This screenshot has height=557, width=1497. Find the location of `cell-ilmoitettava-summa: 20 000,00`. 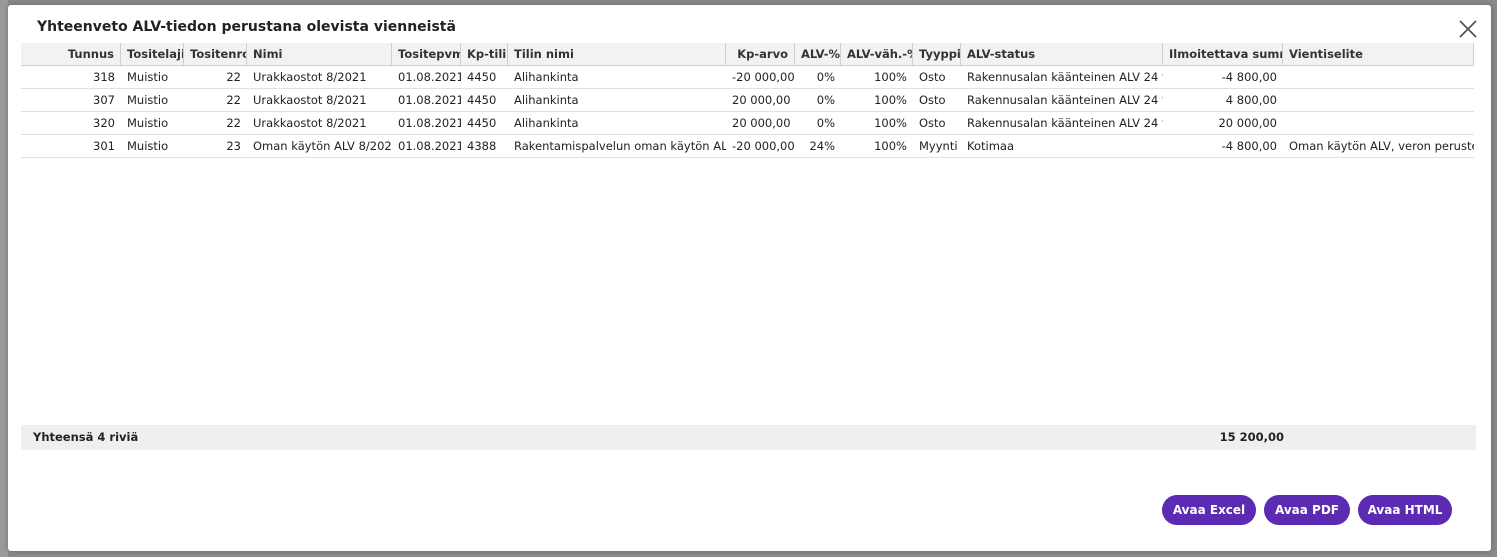

cell-ilmoitettava-summa: 20 000,00 is located at coordinates (1247, 123).